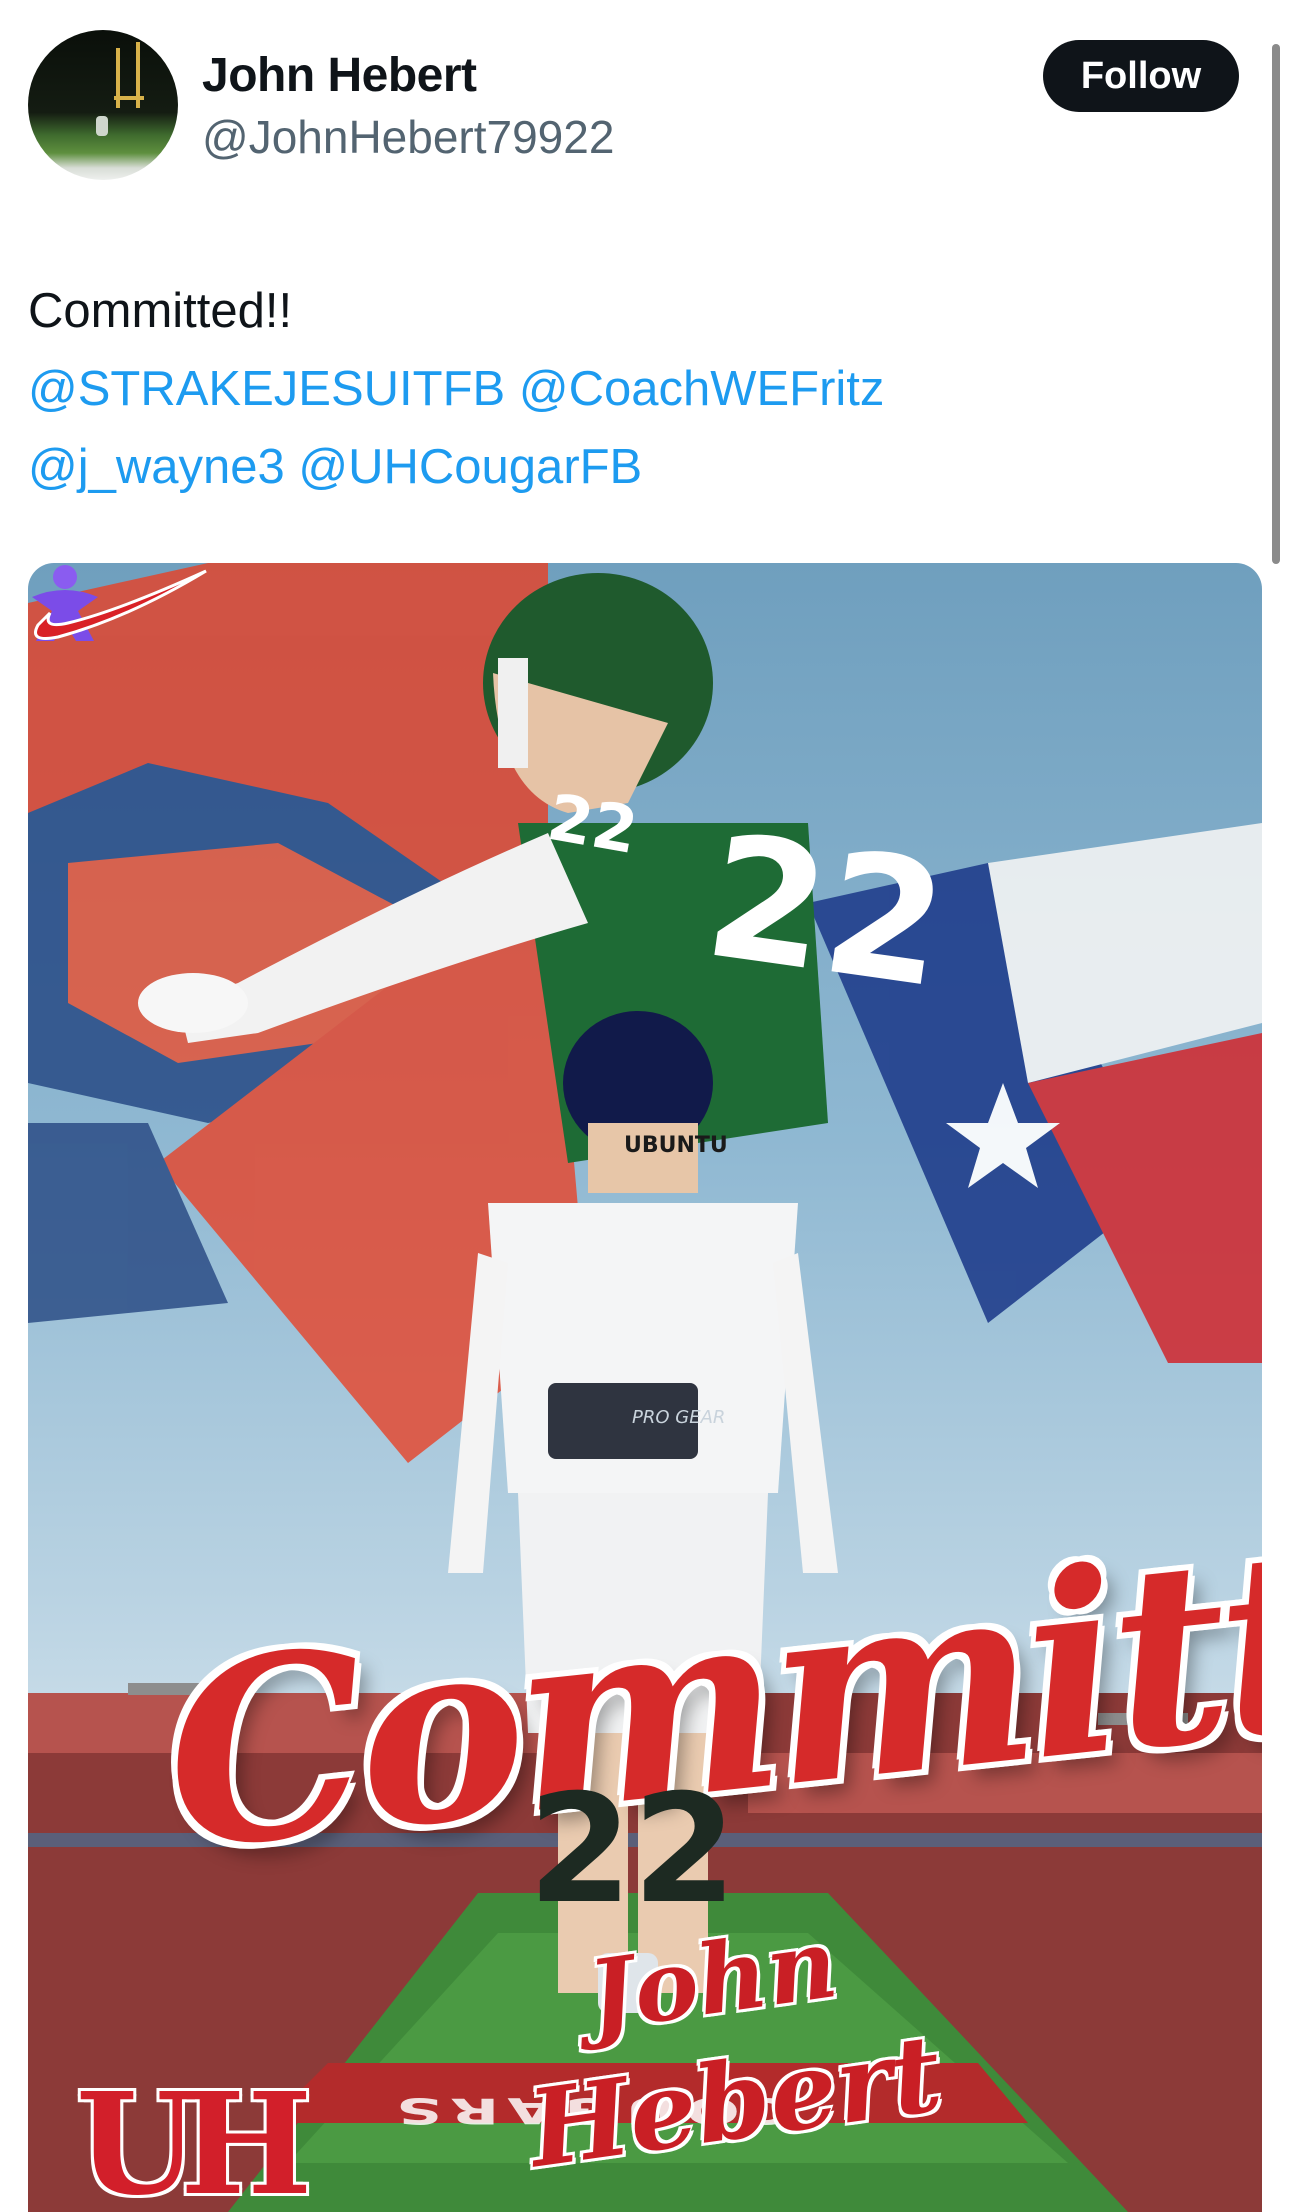 The width and height of the screenshot is (1290, 2212). I want to click on mention-j-wayne3: @j_wayne3, so click(156, 467).